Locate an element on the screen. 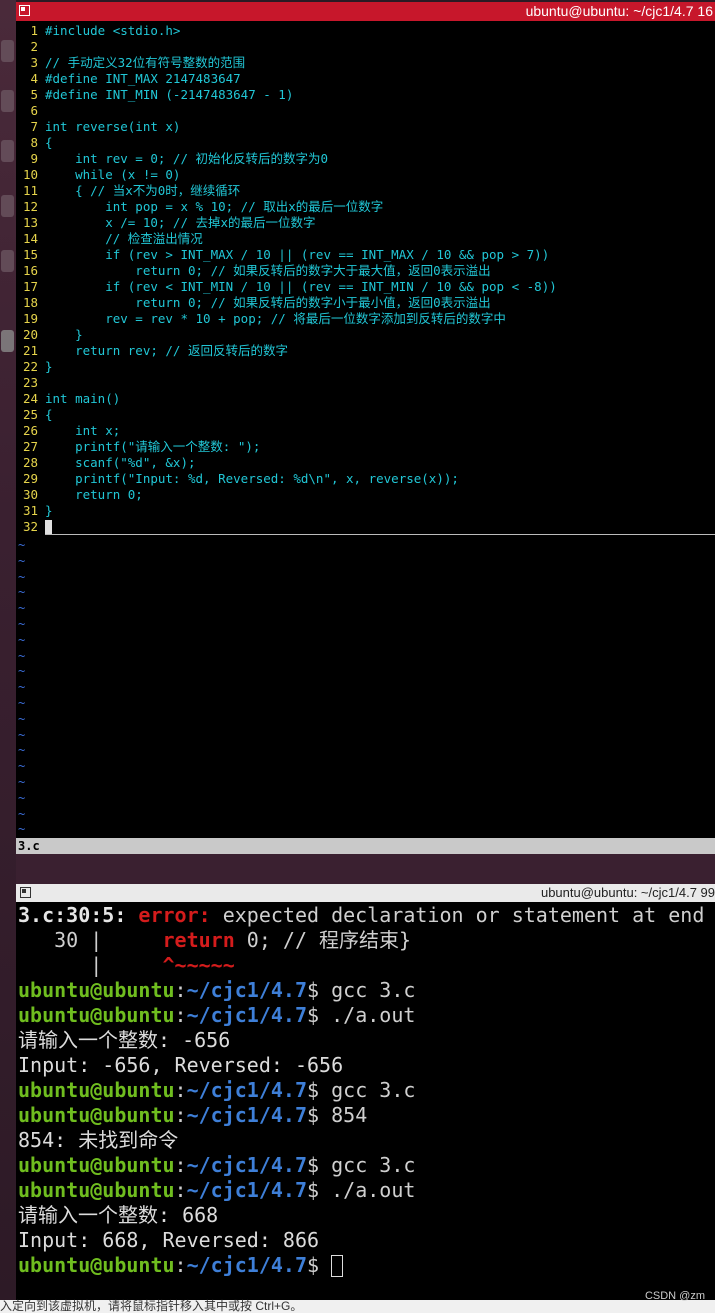 The height and width of the screenshot is (1313, 715). code-line: 14 // 检查溢出情况 is located at coordinates (365, 239).